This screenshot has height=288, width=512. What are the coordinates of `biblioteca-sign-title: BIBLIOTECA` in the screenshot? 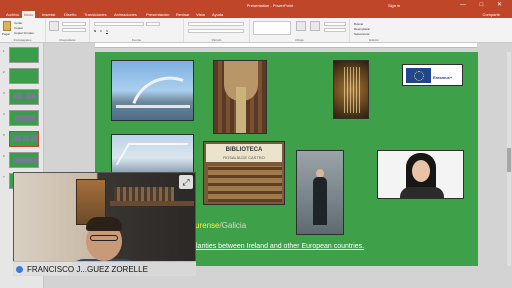 It's located at (244, 150).